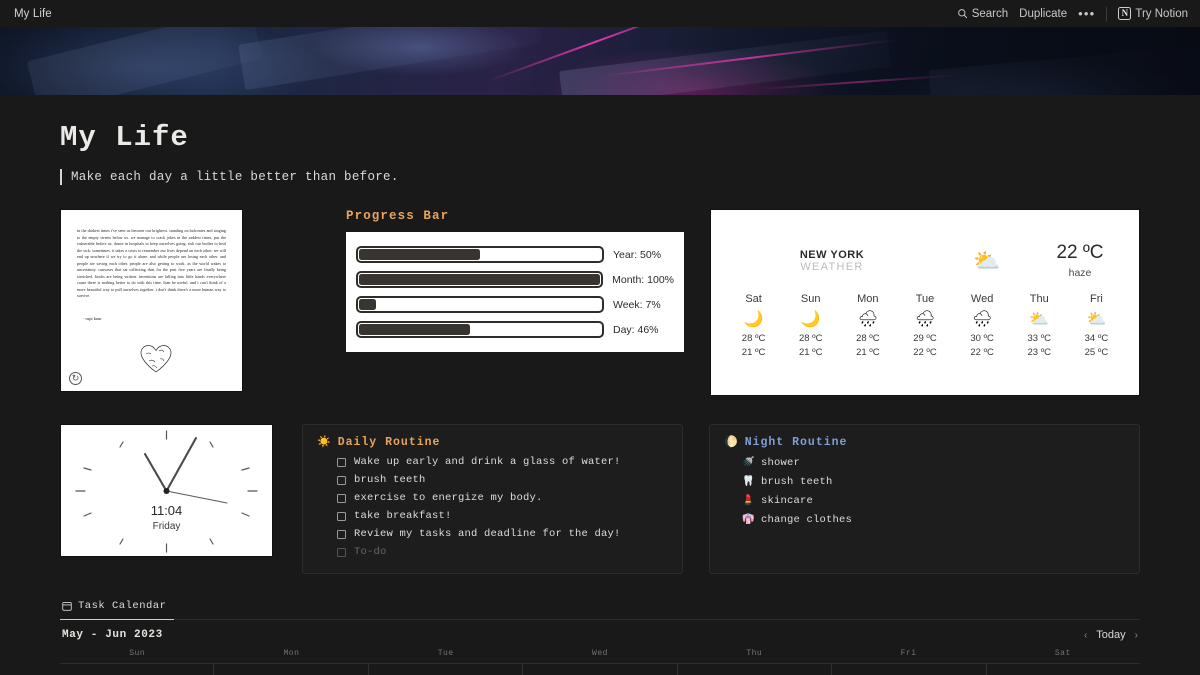 The width and height of the screenshot is (1200, 675). I want to click on tab-task-calendar: Task Calendar, so click(117, 610).